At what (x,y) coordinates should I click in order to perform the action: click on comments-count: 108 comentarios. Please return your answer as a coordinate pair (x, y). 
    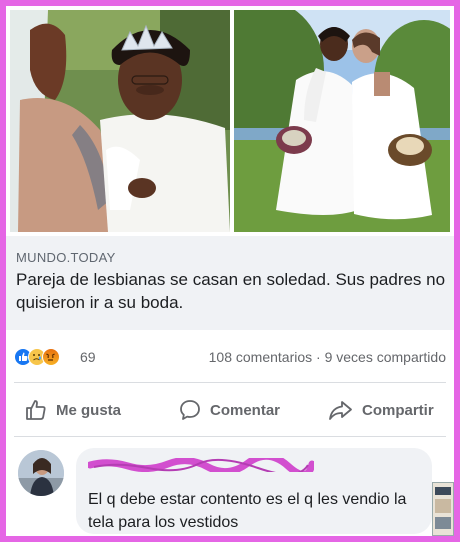
    Looking at the image, I should click on (261, 357).